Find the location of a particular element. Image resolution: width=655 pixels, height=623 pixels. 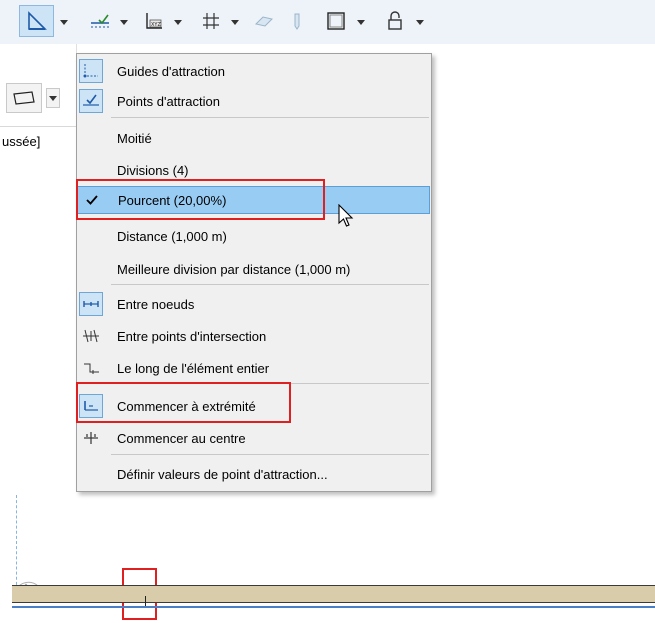

snap-points-icon is located at coordinates (91, 101).